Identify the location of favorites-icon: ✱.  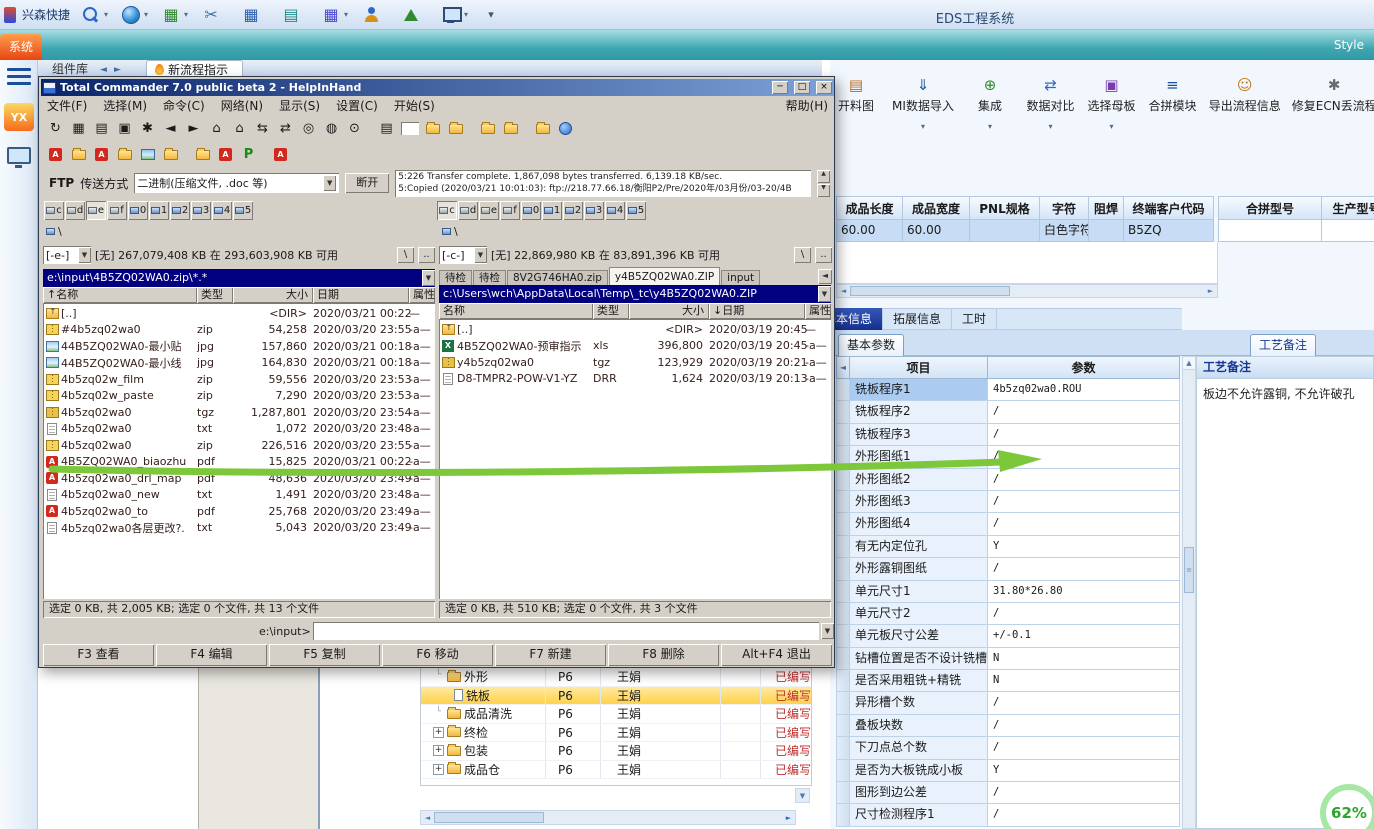
(147, 128).